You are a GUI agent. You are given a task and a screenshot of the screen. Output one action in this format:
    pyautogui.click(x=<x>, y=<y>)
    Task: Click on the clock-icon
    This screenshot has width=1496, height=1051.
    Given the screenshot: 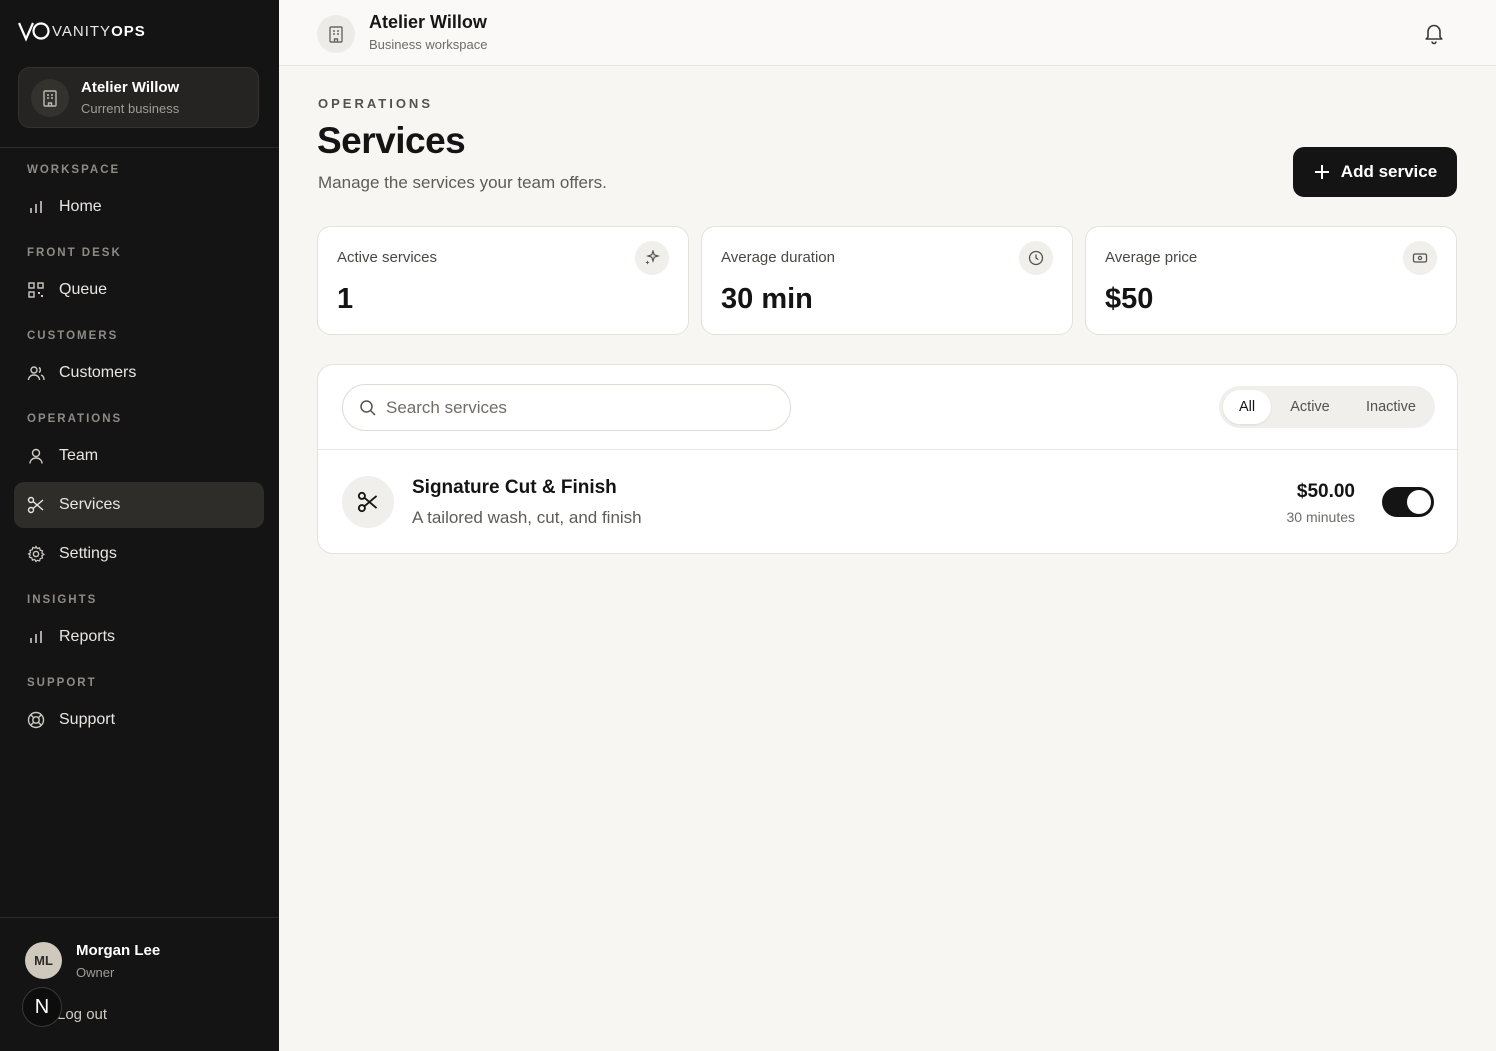 What is the action you would take?
    pyautogui.click(x=1036, y=258)
    